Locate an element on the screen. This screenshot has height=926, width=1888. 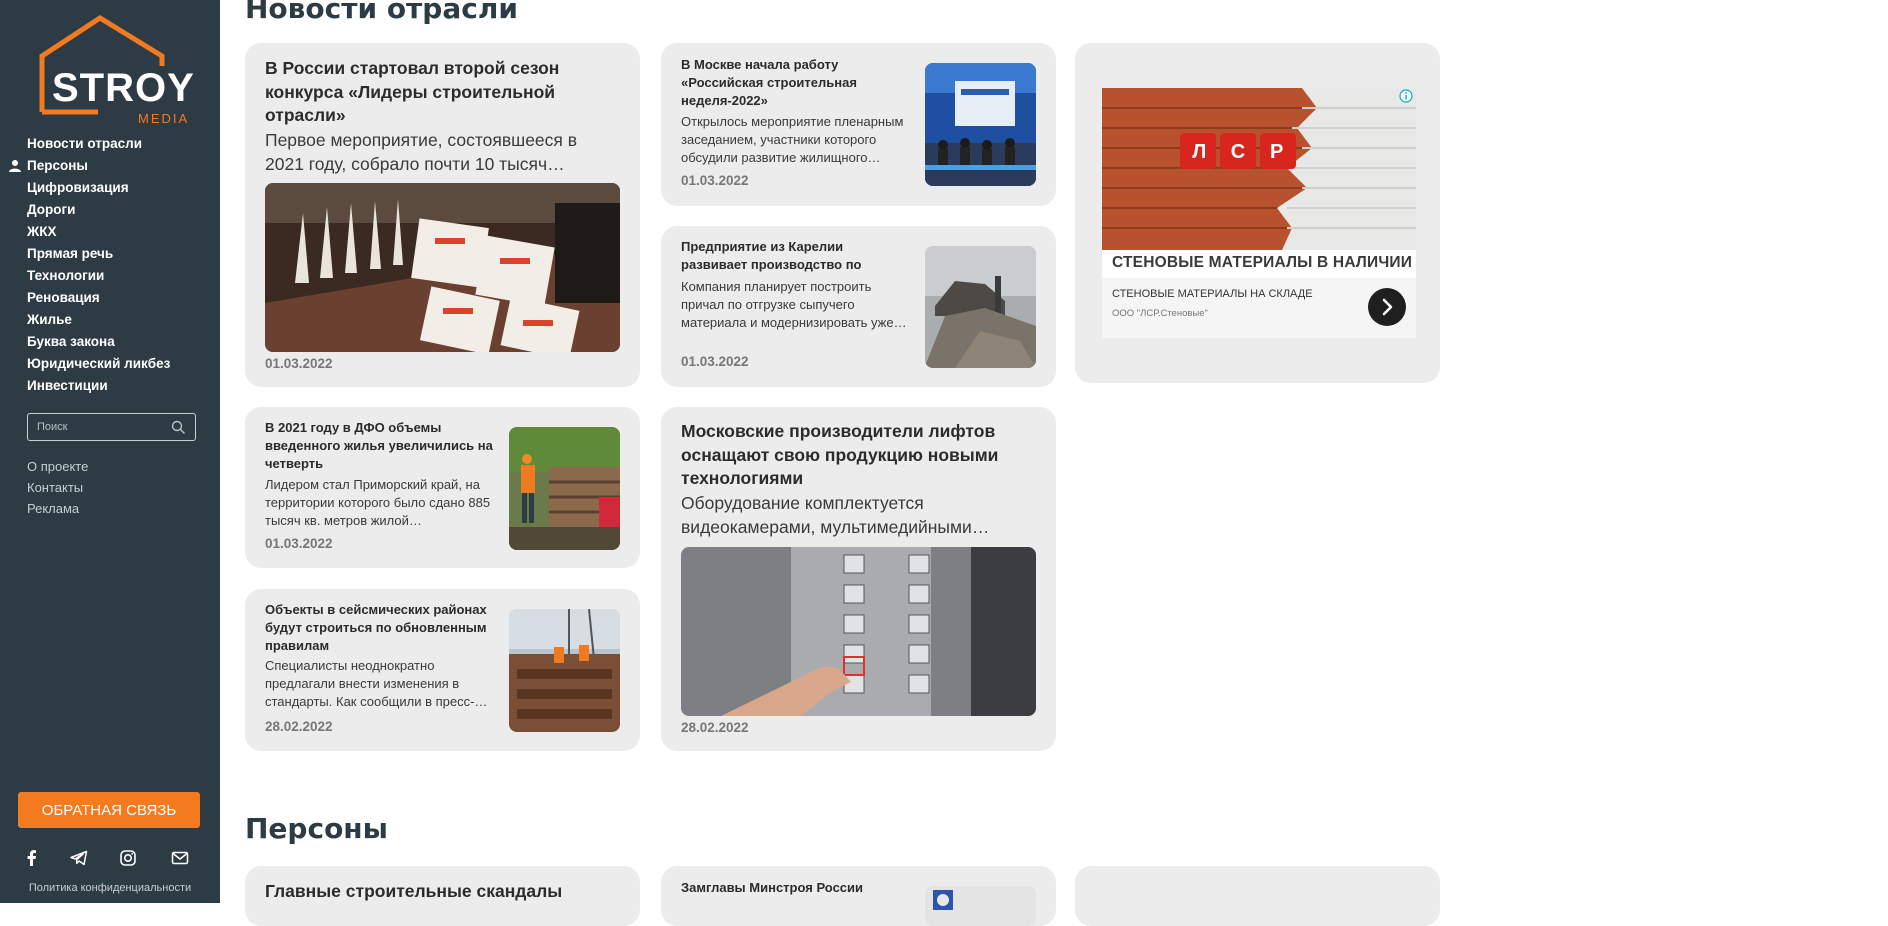
person-card-image is located at coordinates (980, 906).